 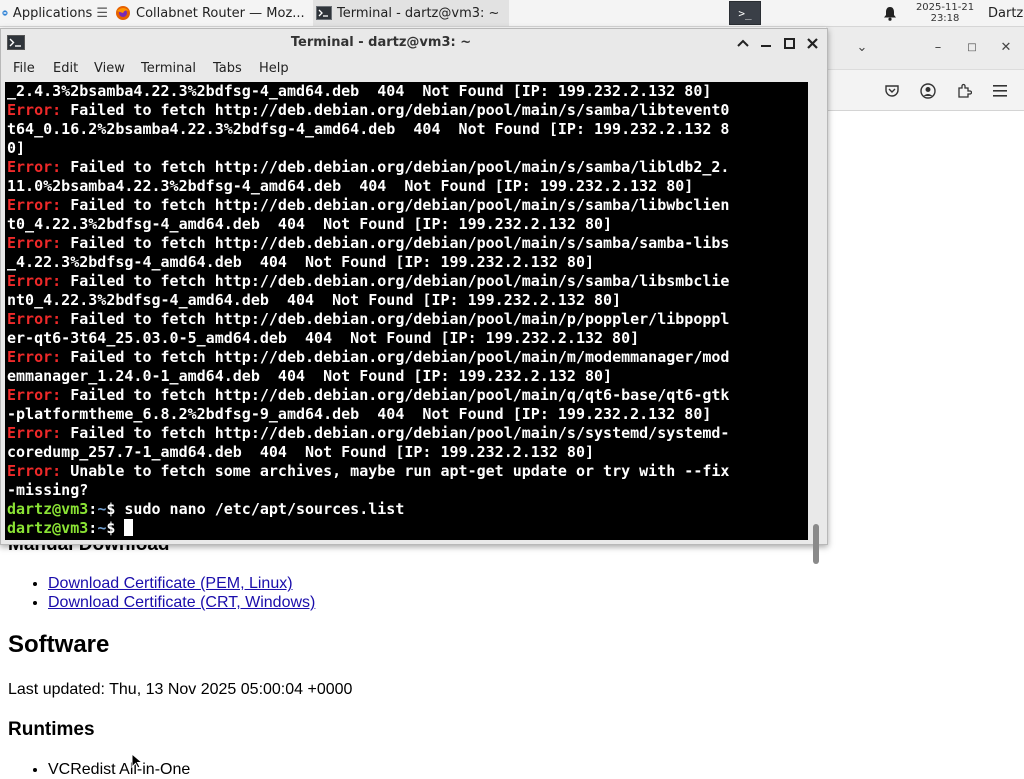 I want to click on maximize-icon, so click(x=789, y=43).